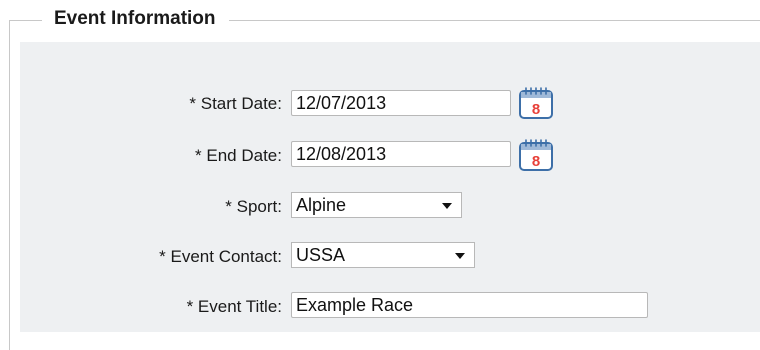 This screenshot has height=350, width=760. I want to click on event-contact-selected-value: USSA, so click(321, 255).